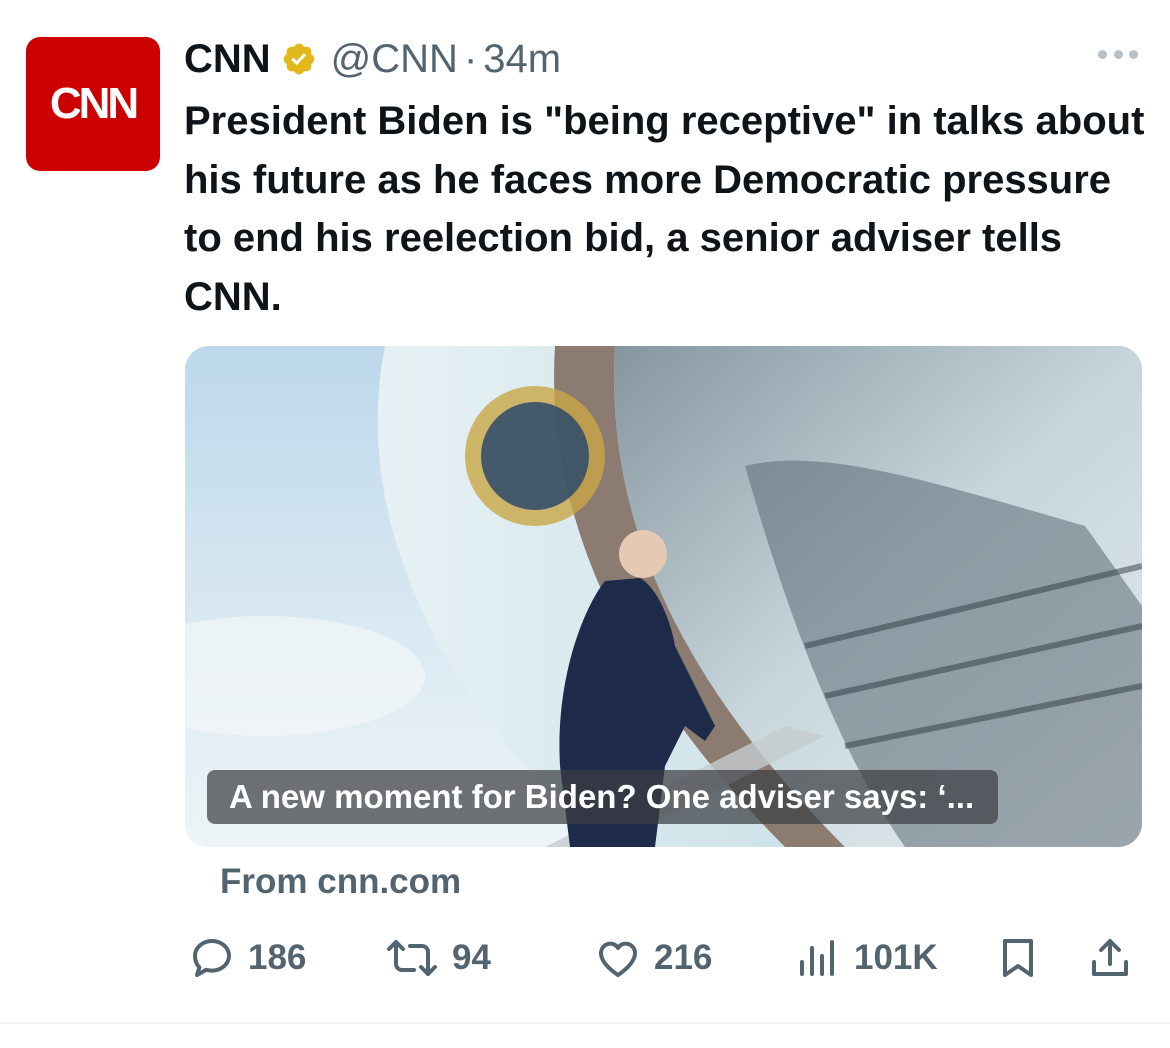 Image resolution: width=1170 pixels, height=1048 pixels. I want to click on share-icon, so click(1110, 957).